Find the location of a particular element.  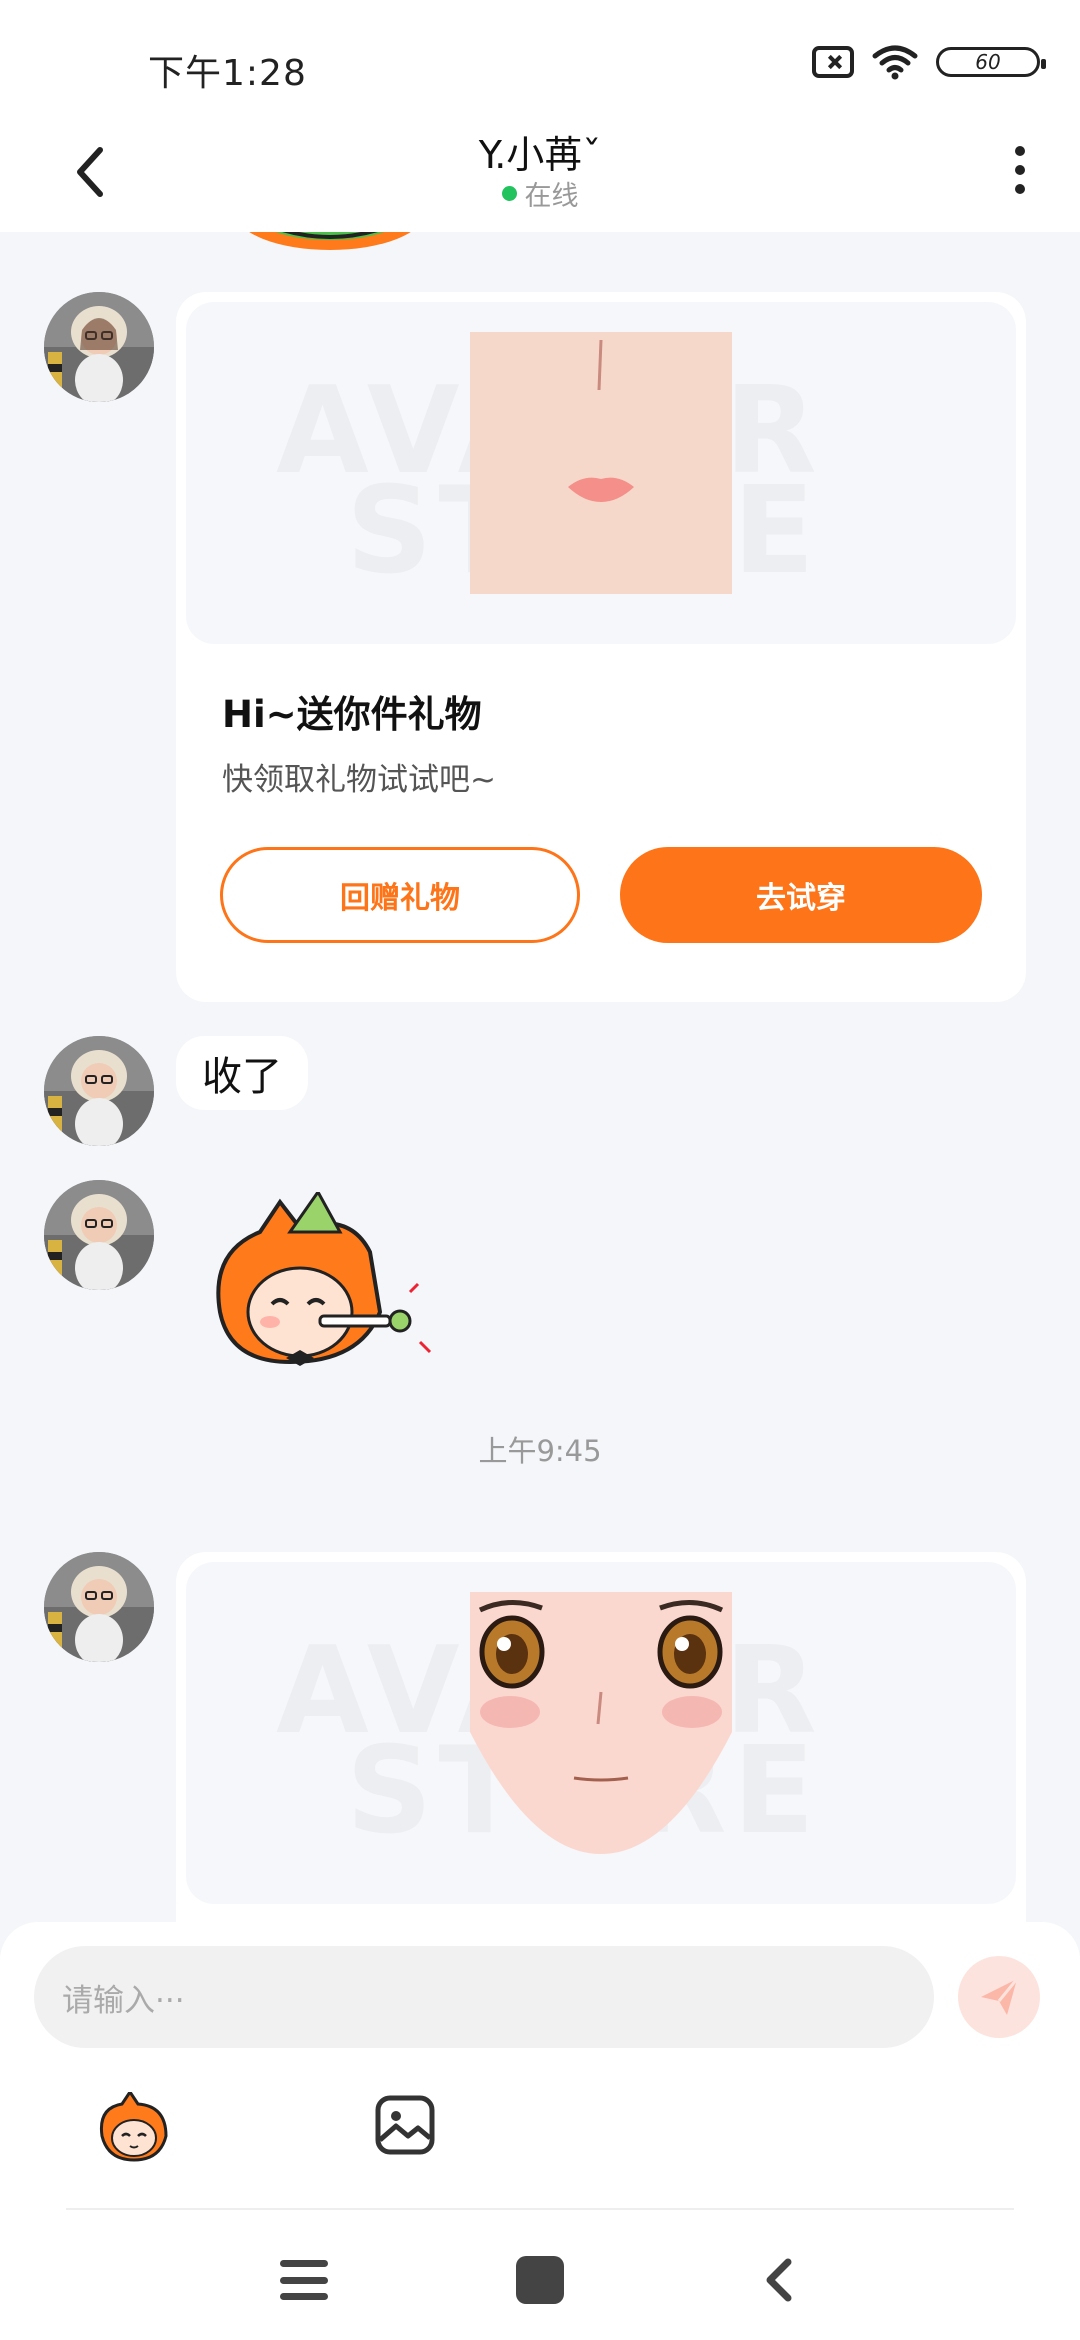

no-sim-icon is located at coordinates (833, 62).